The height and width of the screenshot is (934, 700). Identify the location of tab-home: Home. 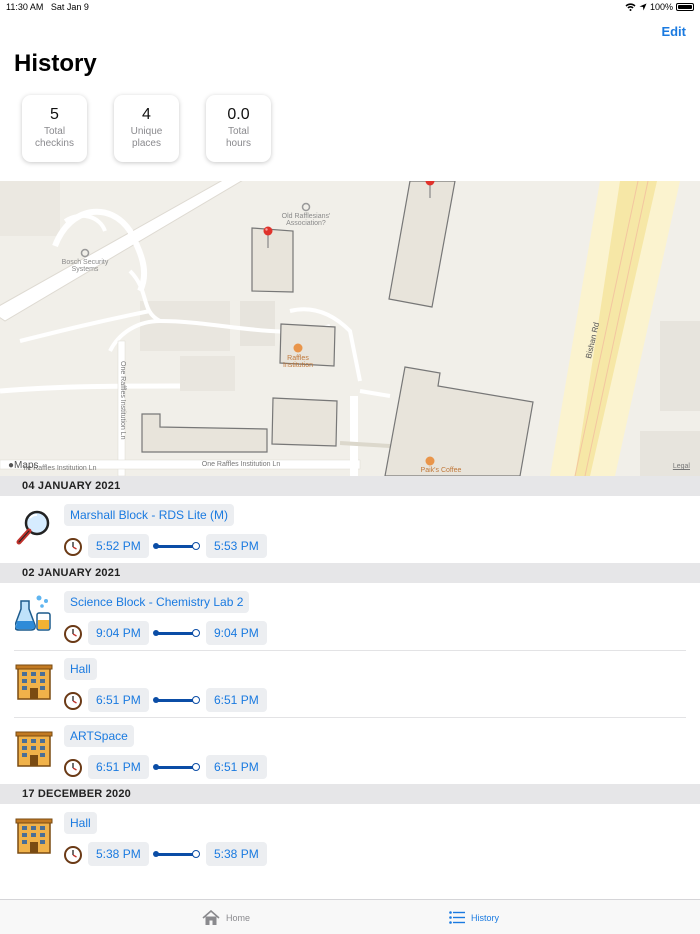
(226, 917).